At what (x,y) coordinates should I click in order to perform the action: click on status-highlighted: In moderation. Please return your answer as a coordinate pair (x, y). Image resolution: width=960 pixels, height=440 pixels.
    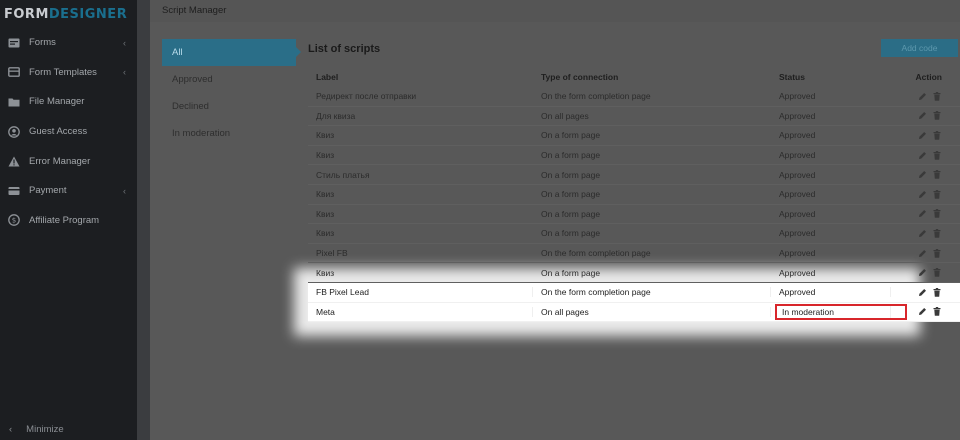
    Looking at the image, I should click on (841, 311).